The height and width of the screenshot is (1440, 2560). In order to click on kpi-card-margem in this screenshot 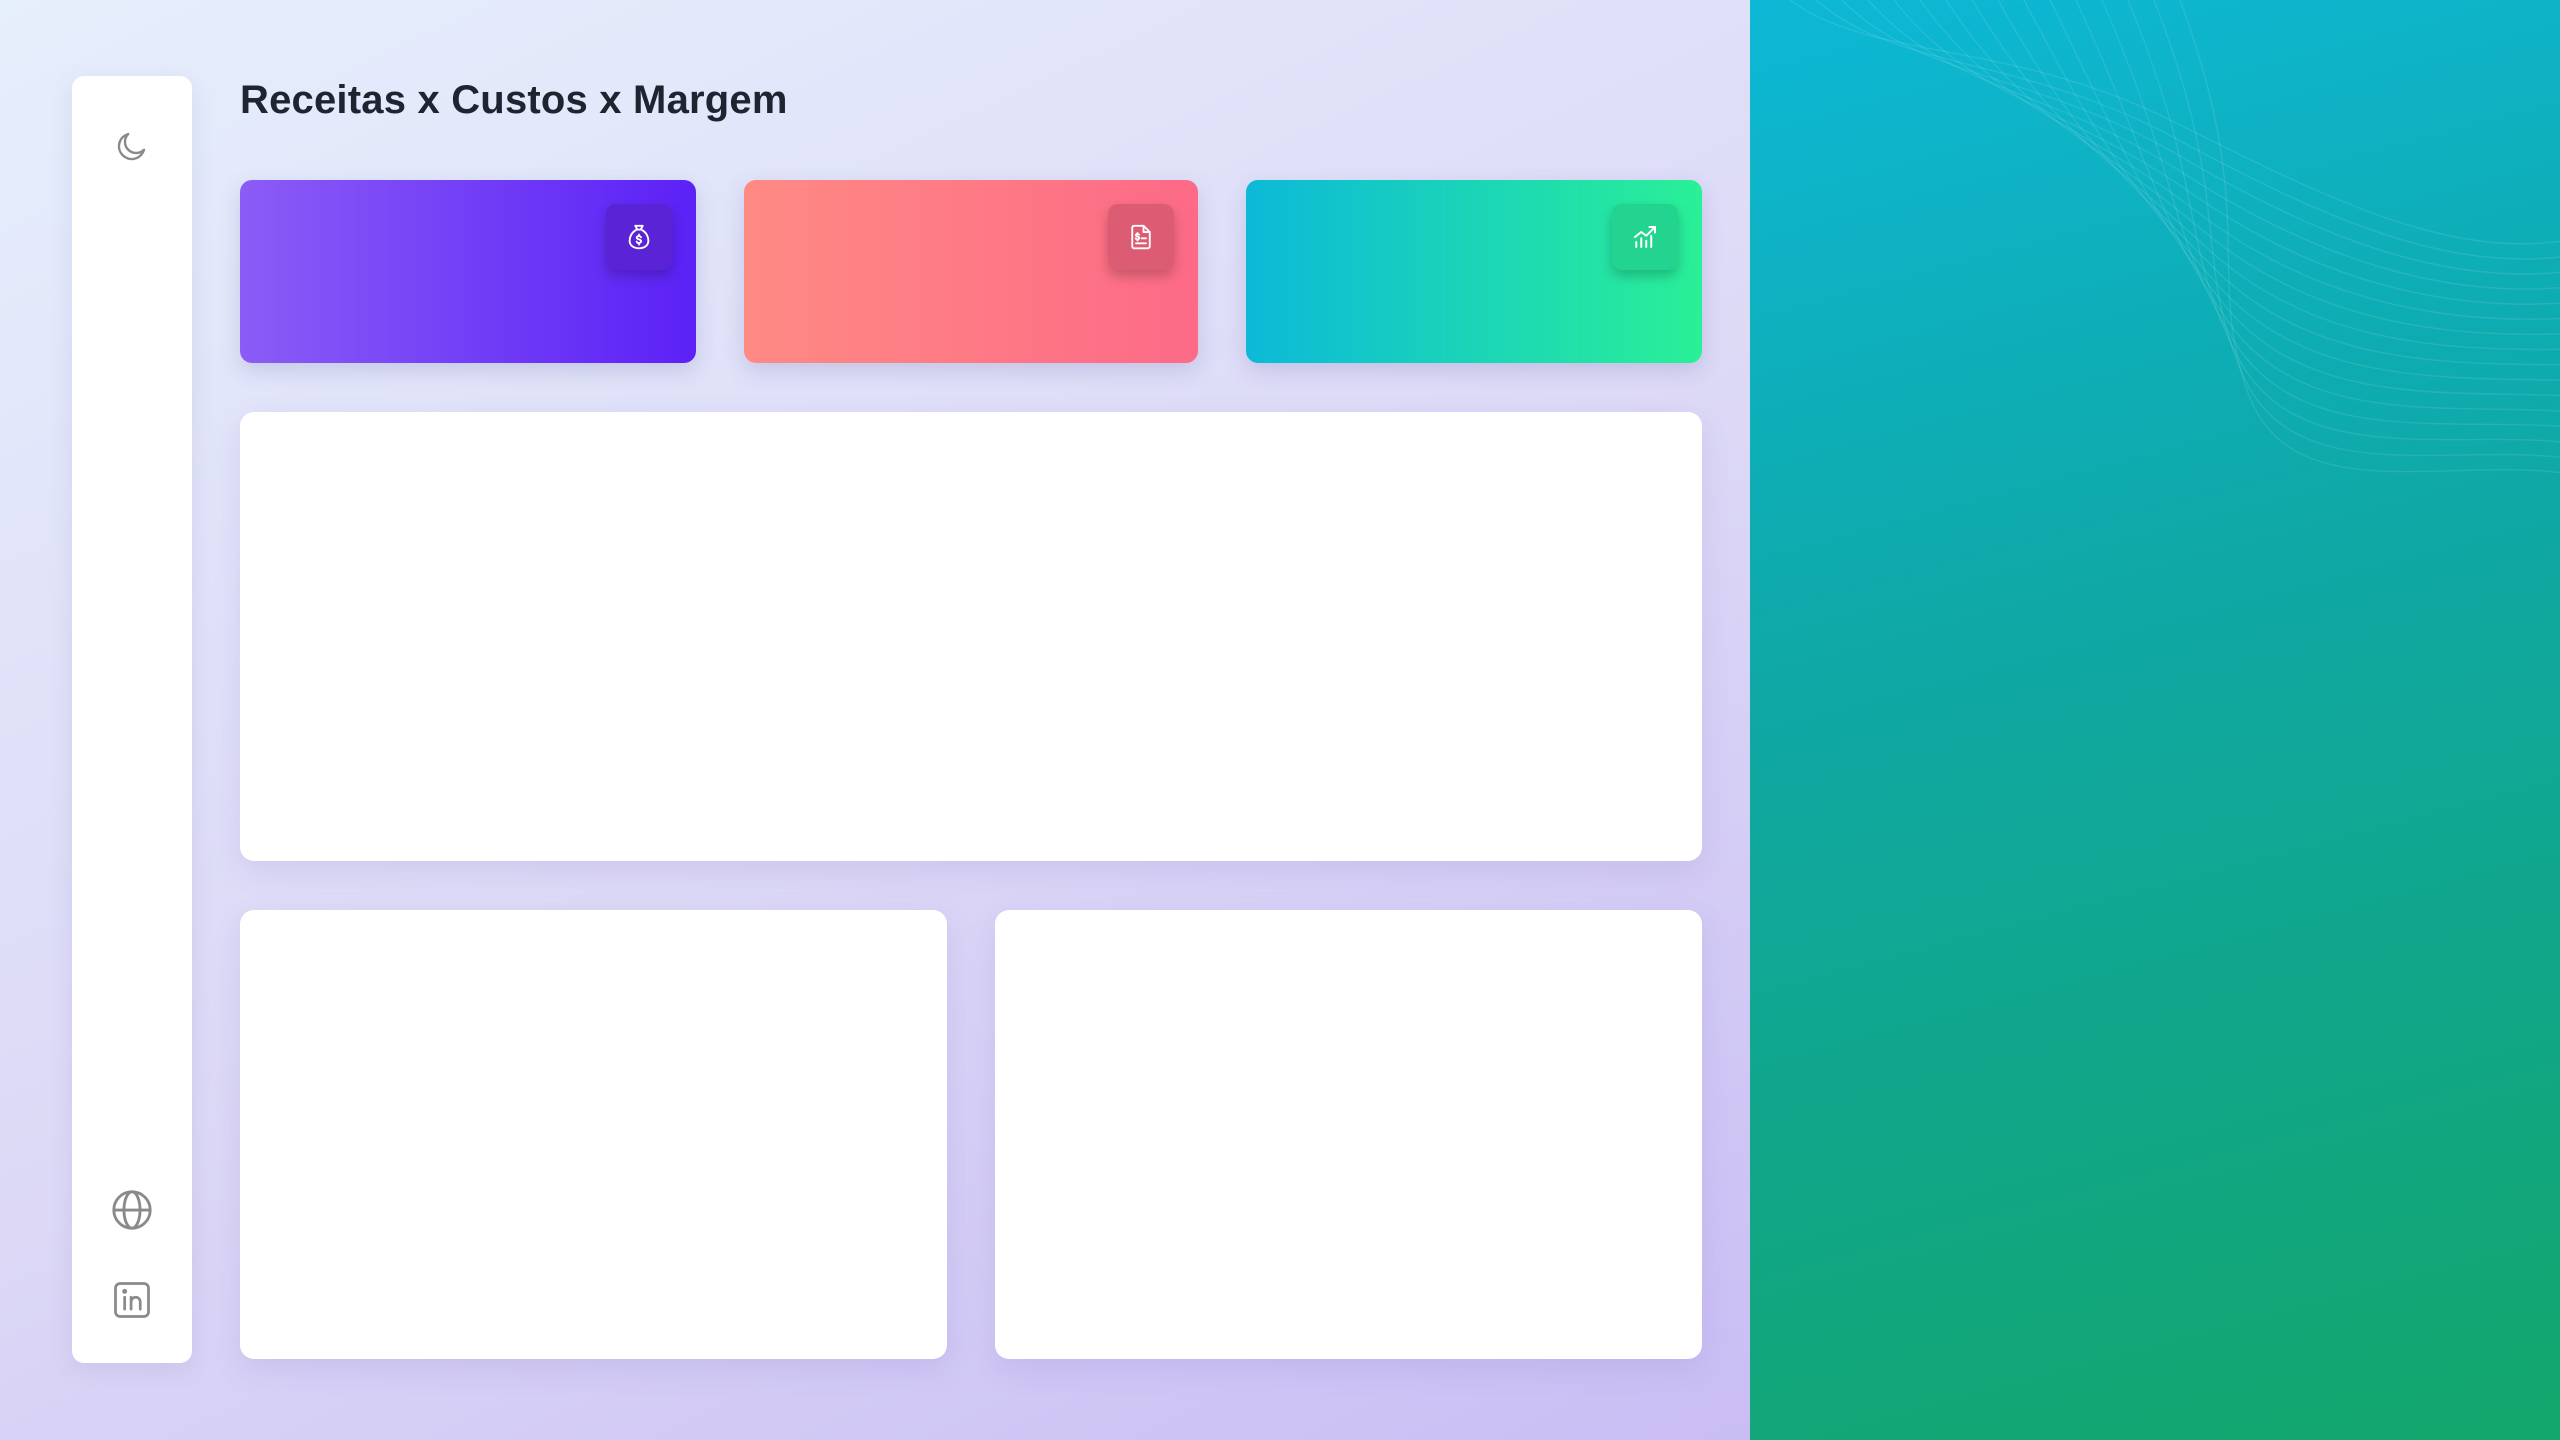, I will do `click(1474, 271)`.